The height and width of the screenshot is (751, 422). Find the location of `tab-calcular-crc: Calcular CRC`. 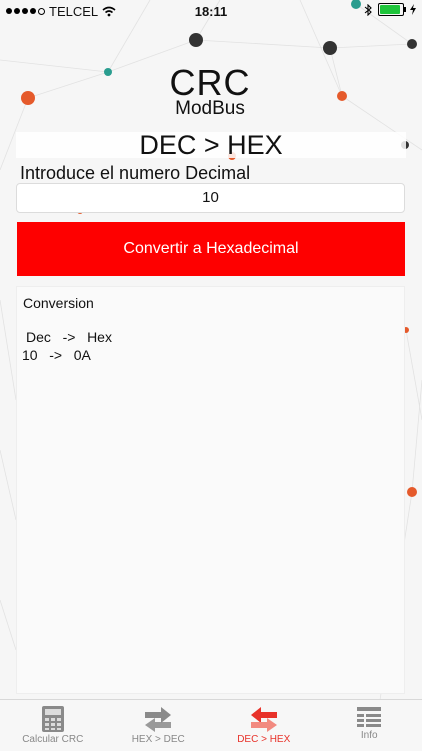

tab-calcular-crc: Calcular CRC is located at coordinates (53, 725).